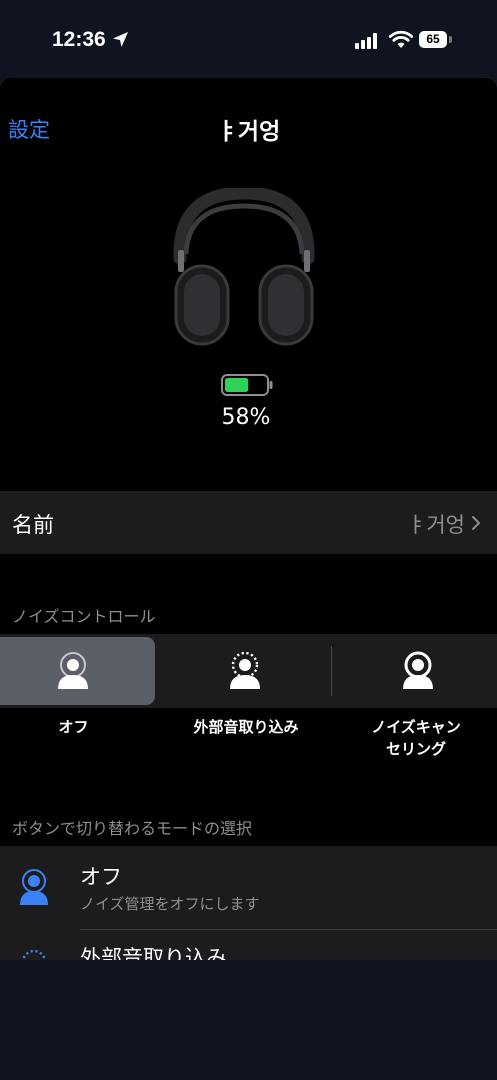 The width and height of the screenshot is (497, 1080). What do you see at coordinates (244, 267) in the screenshot?
I see `headphones-image` at bounding box center [244, 267].